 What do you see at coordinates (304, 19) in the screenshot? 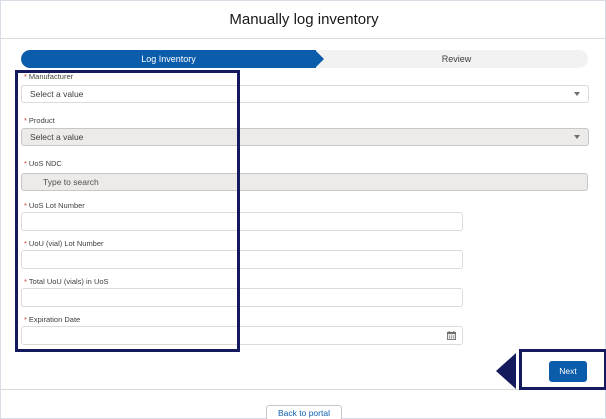
I see `modal-title: Manually log inventory` at bounding box center [304, 19].